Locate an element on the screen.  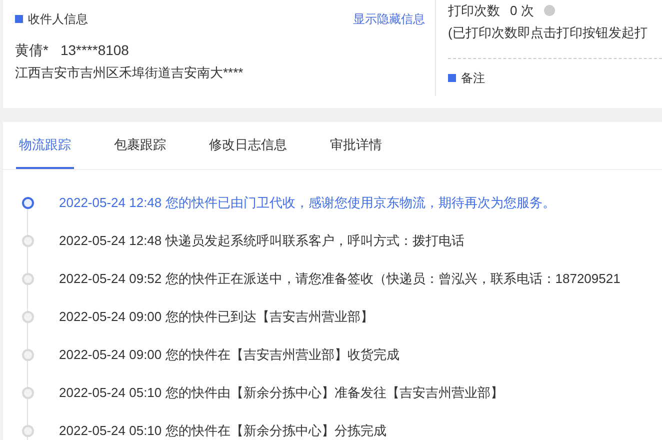
tracking-event: 2022-05-24 09:52 您的快件正在派送中，请您准备签收（快递员：曾泓兴，联系电话：187209521 is located at coordinates (339, 279).